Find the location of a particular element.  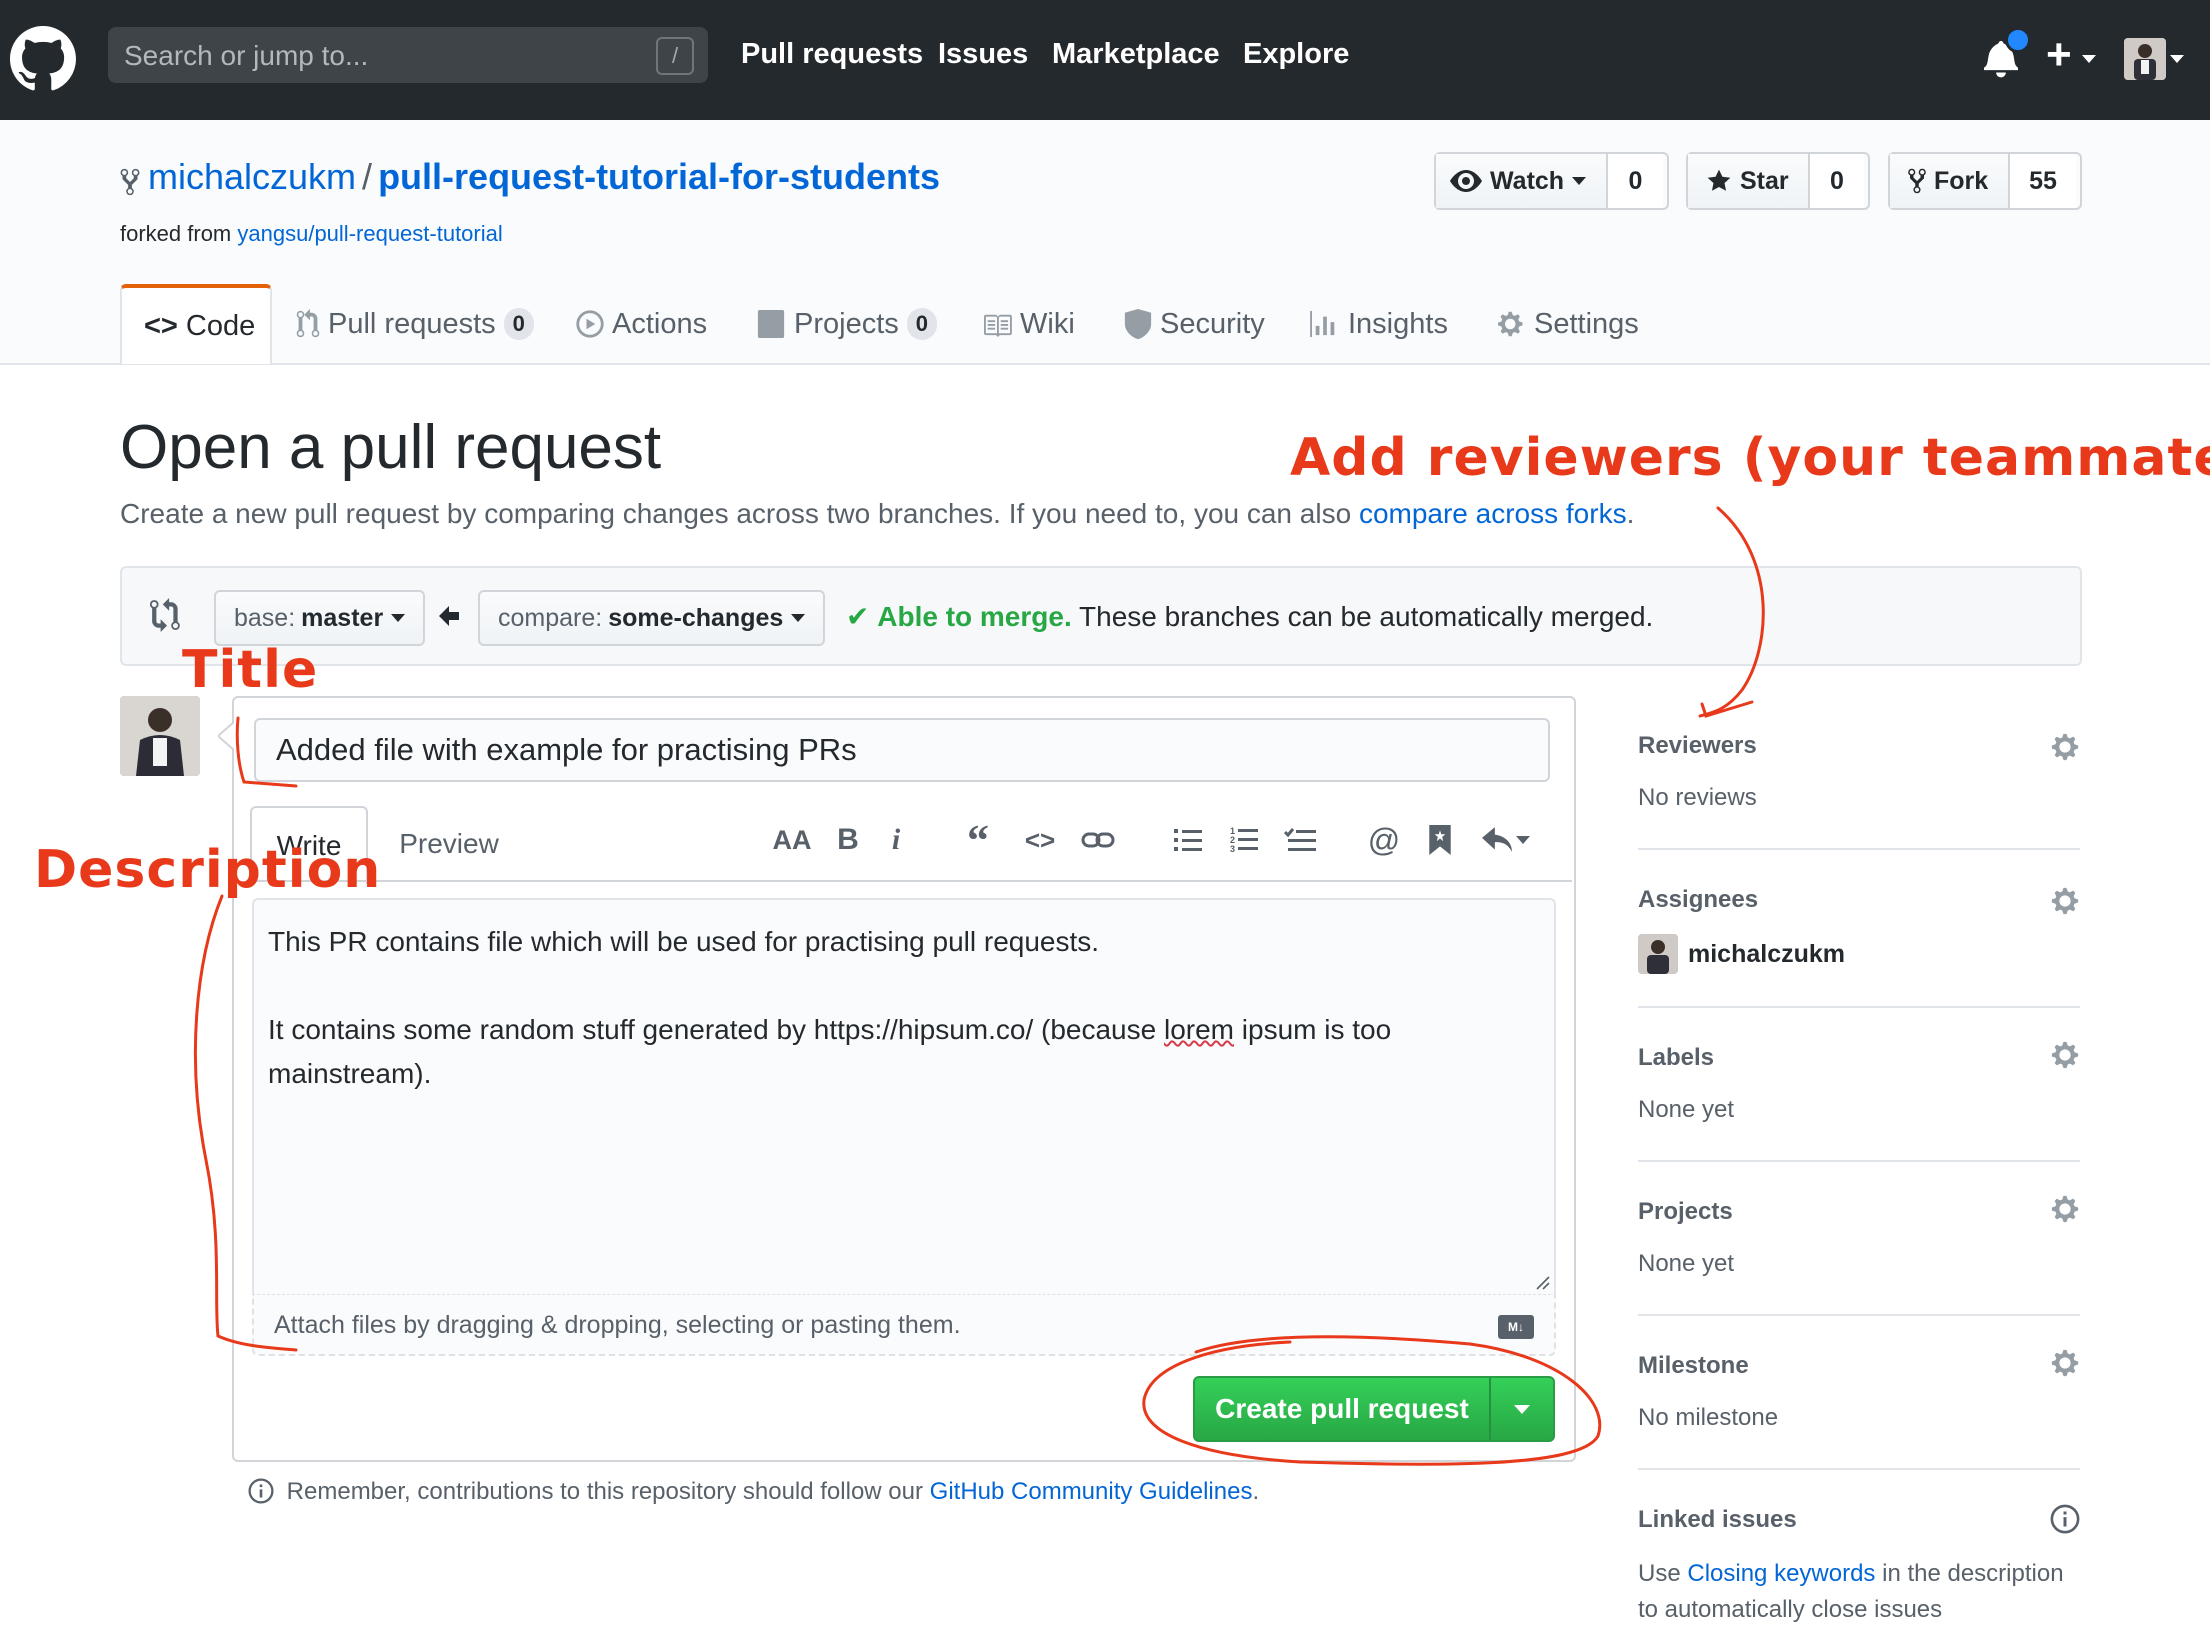

page-title: Open a pull request is located at coordinates (391, 447).